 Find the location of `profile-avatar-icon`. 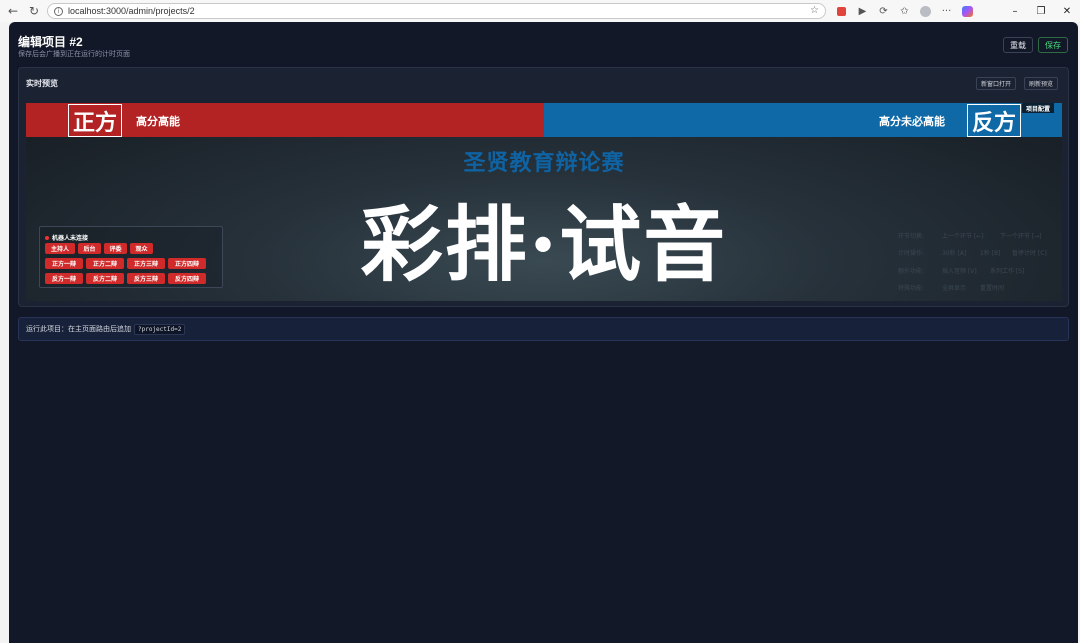

profile-avatar-icon is located at coordinates (925, 11).